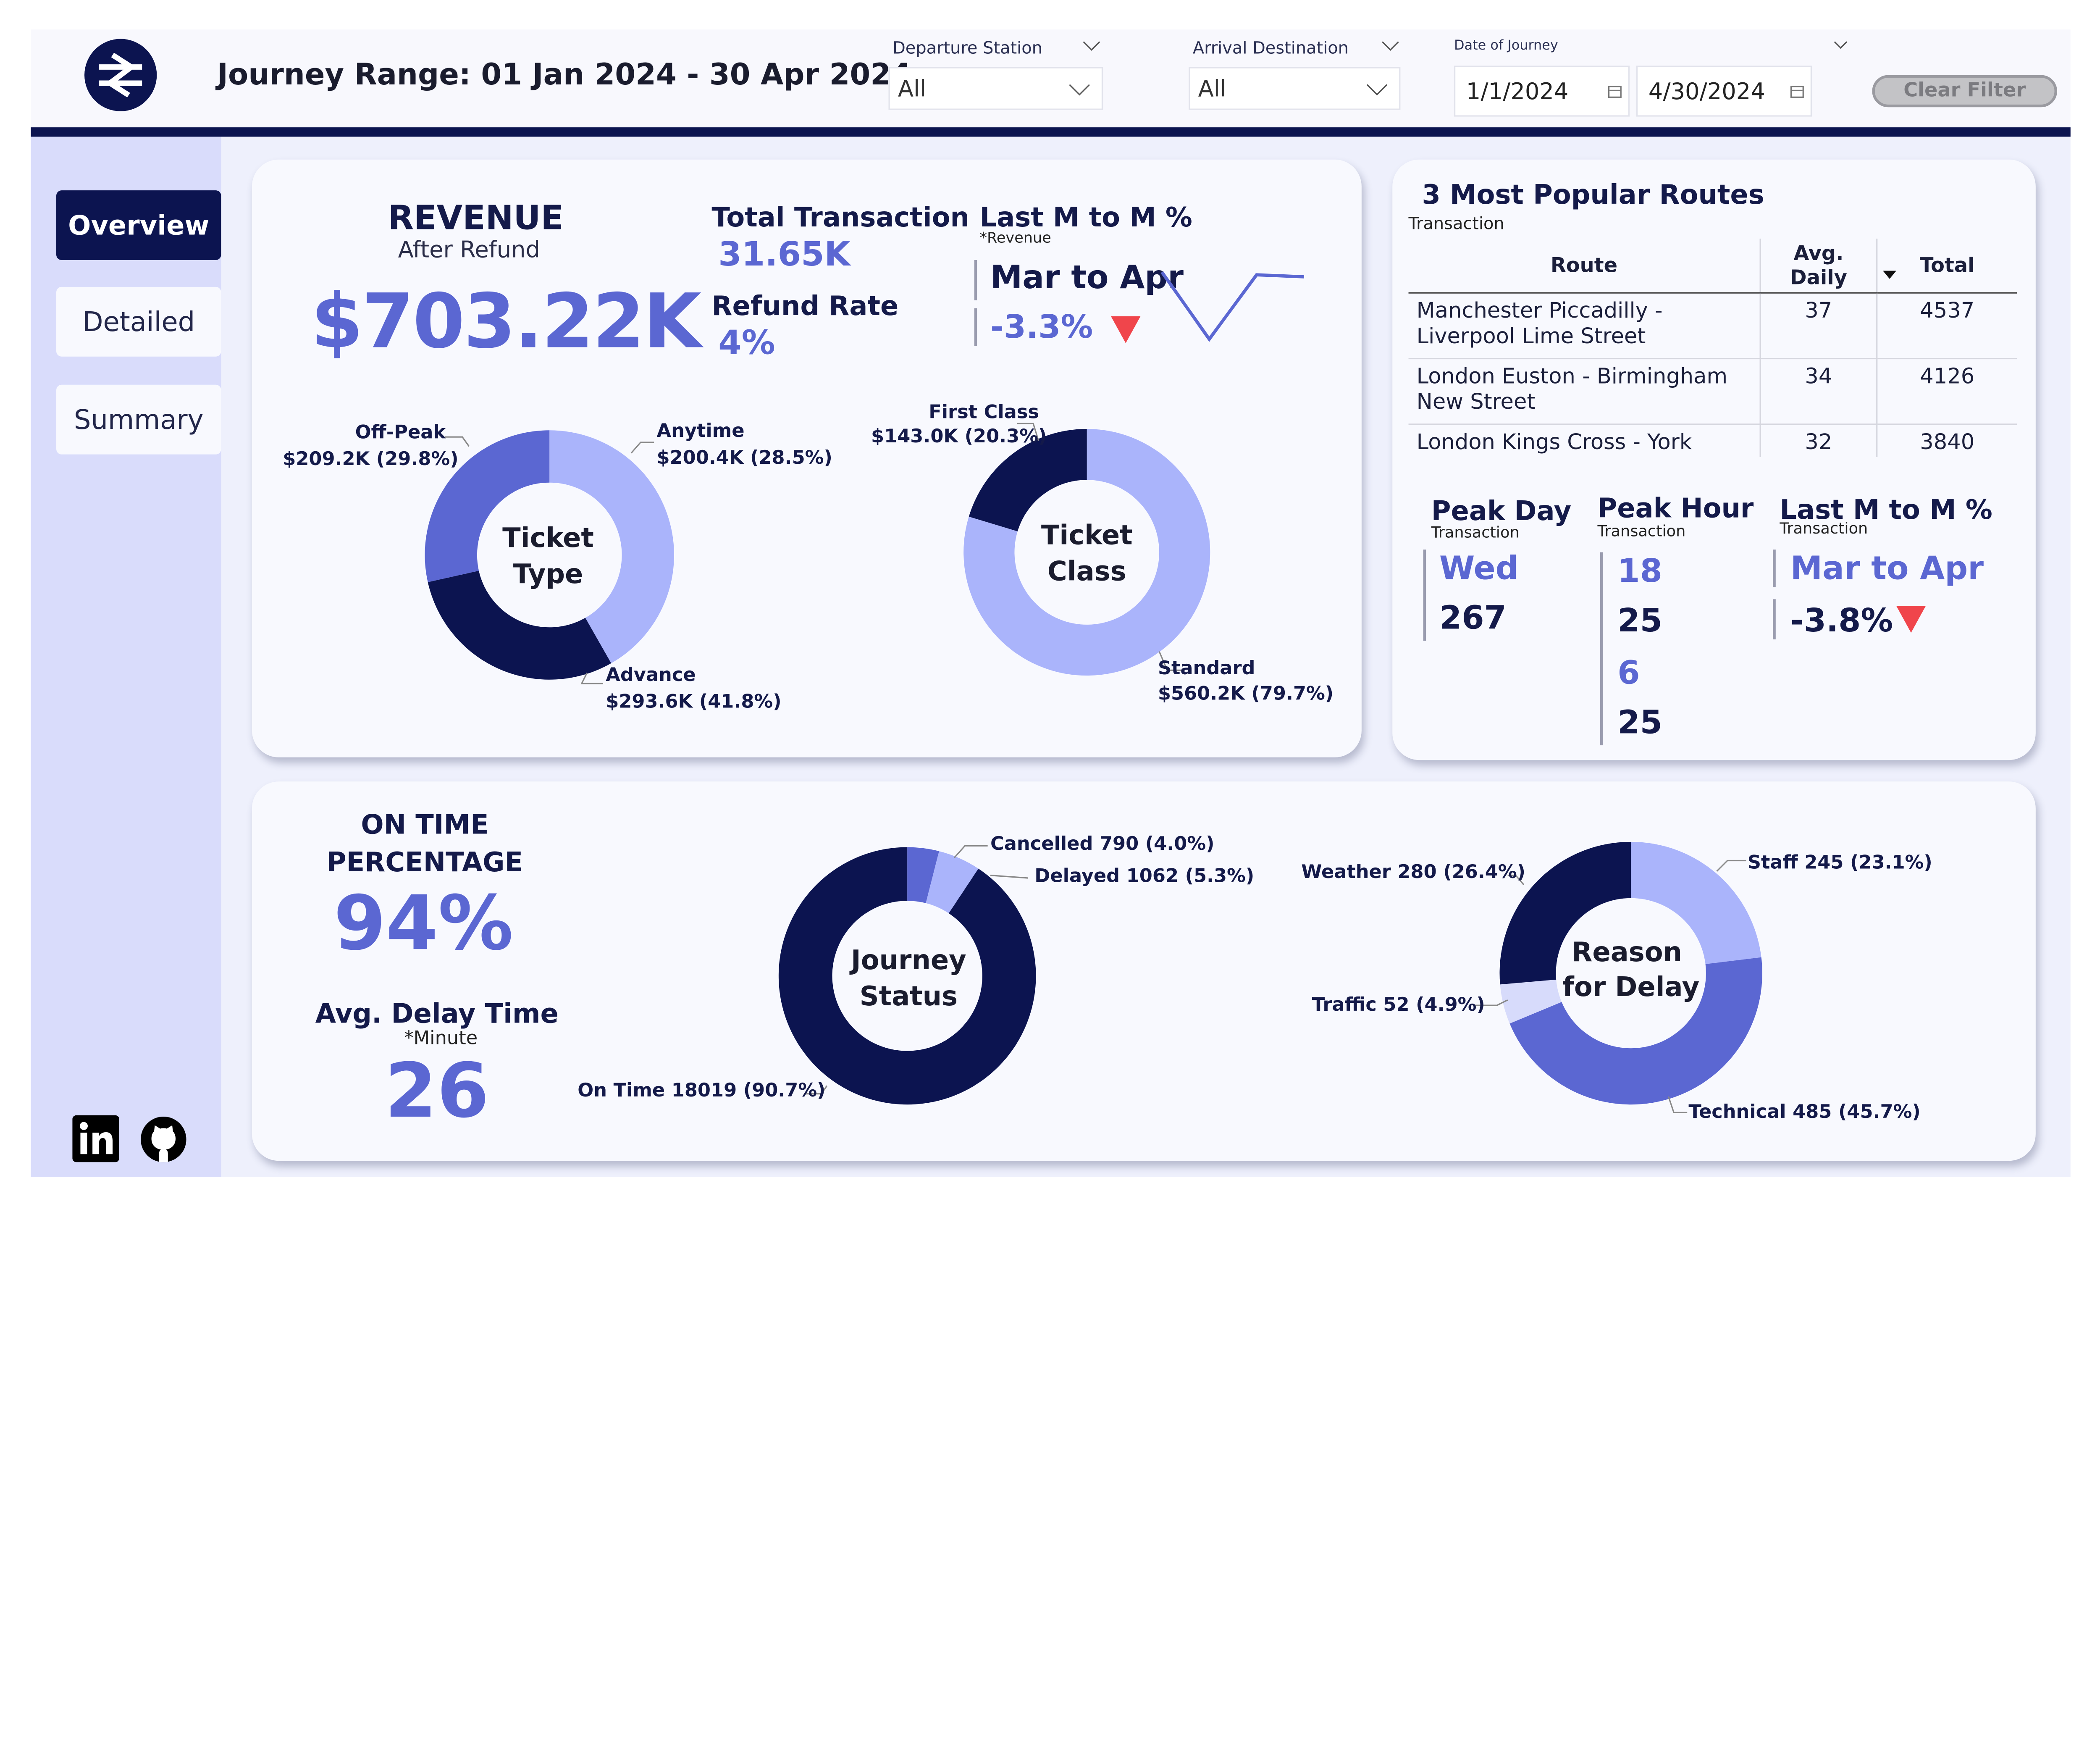  Describe the element at coordinates (1517, 92) in the screenshot. I see `date-start-value: 1/1/2024` at that location.